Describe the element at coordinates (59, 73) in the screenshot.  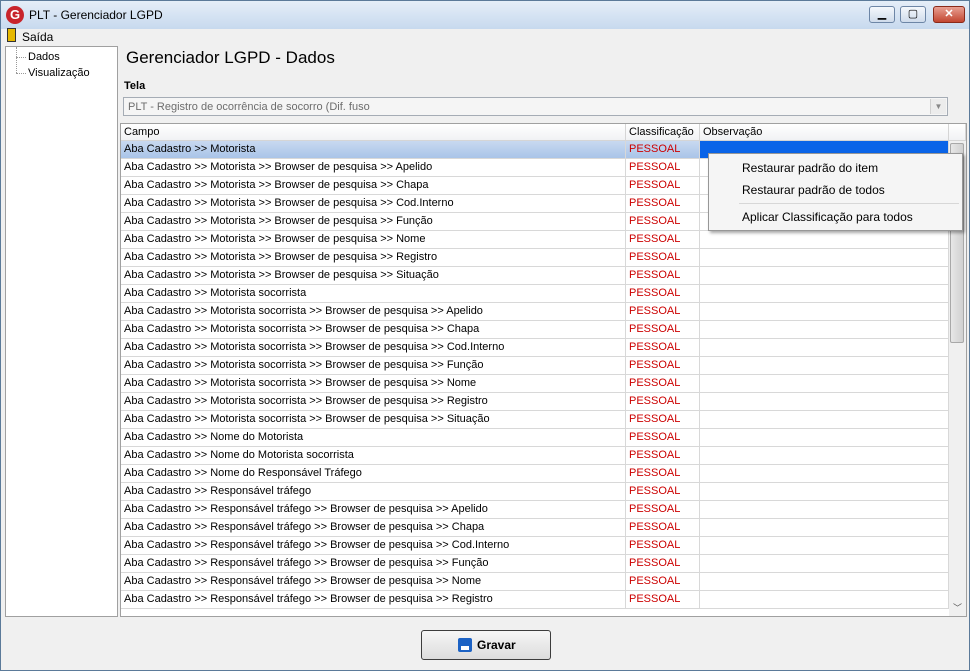
I see `tree-item-visualizacao: Visualização` at that location.